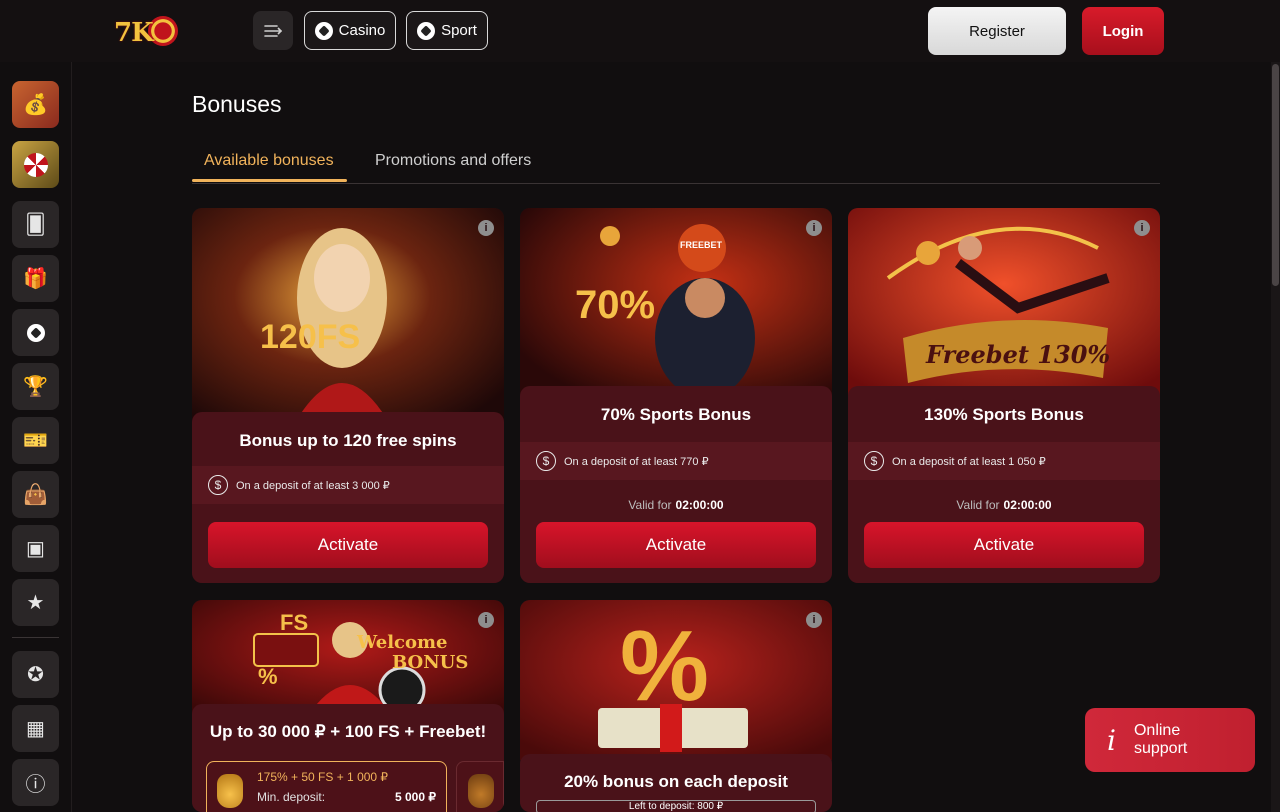  I want to click on card-art-text: %, so click(664, 666).